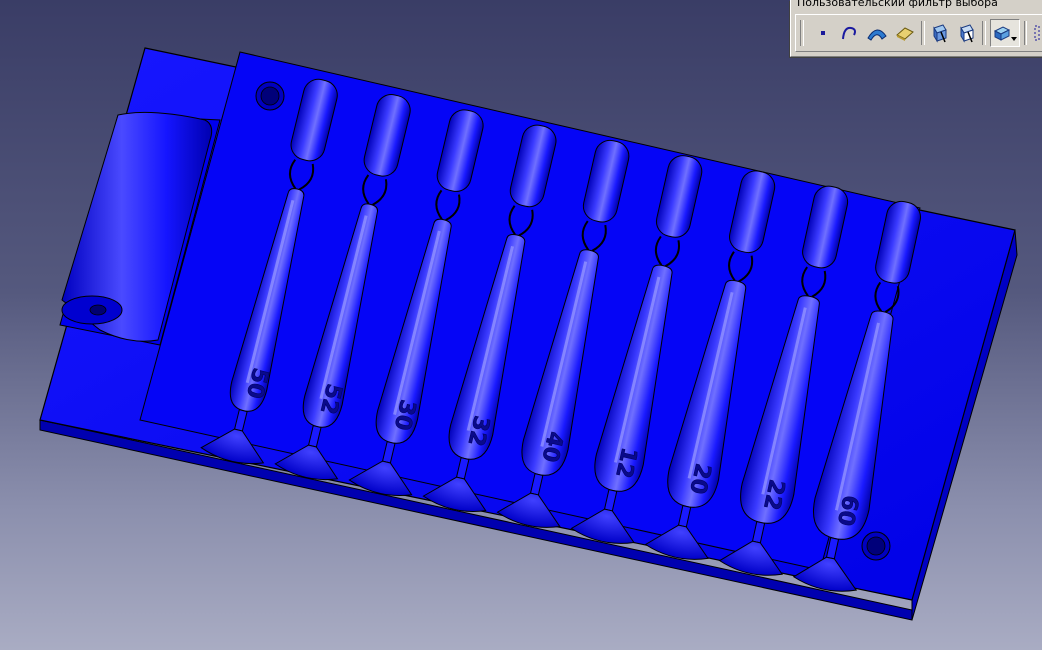 The height and width of the screenshot is (650, 1042). Describe the element at coordinates (802, 33) in the screenshot. I see `toolbar-grip` at that location.